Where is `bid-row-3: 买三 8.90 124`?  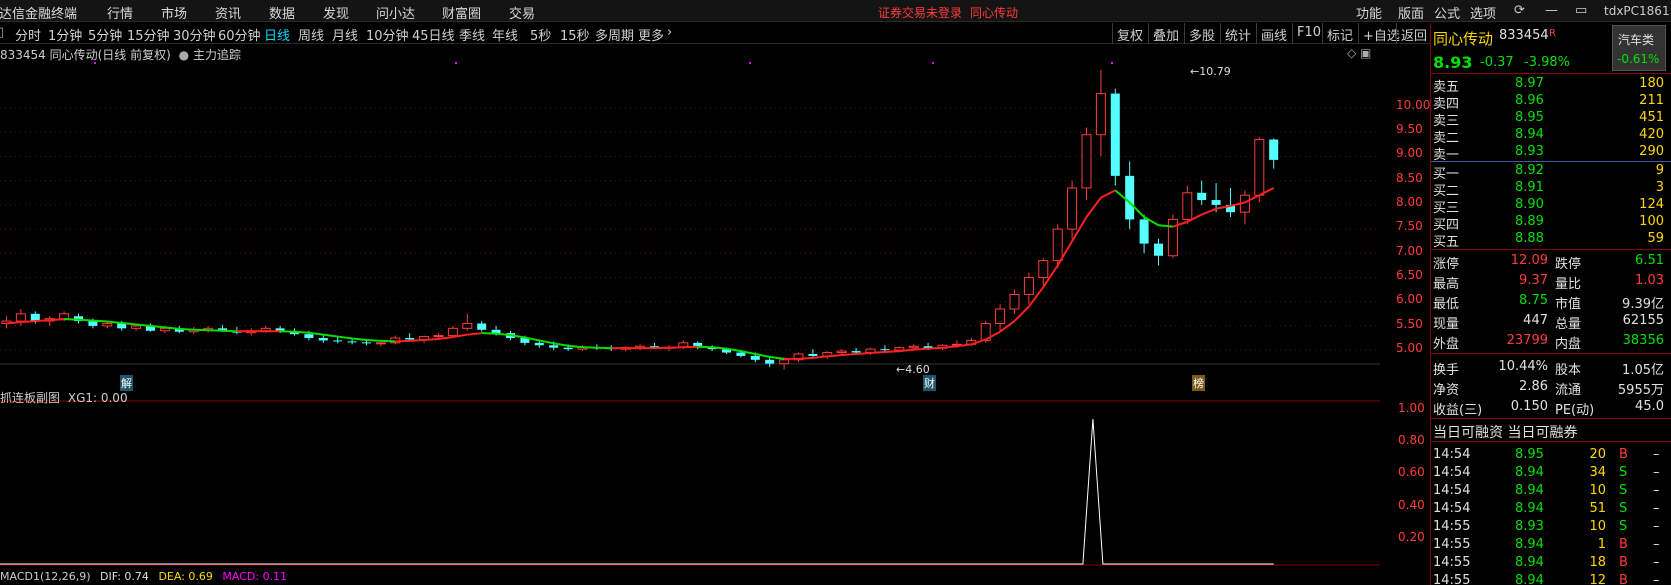 bid-row-3: 买三 8.90 124 is located at coordinates (1551, 206).